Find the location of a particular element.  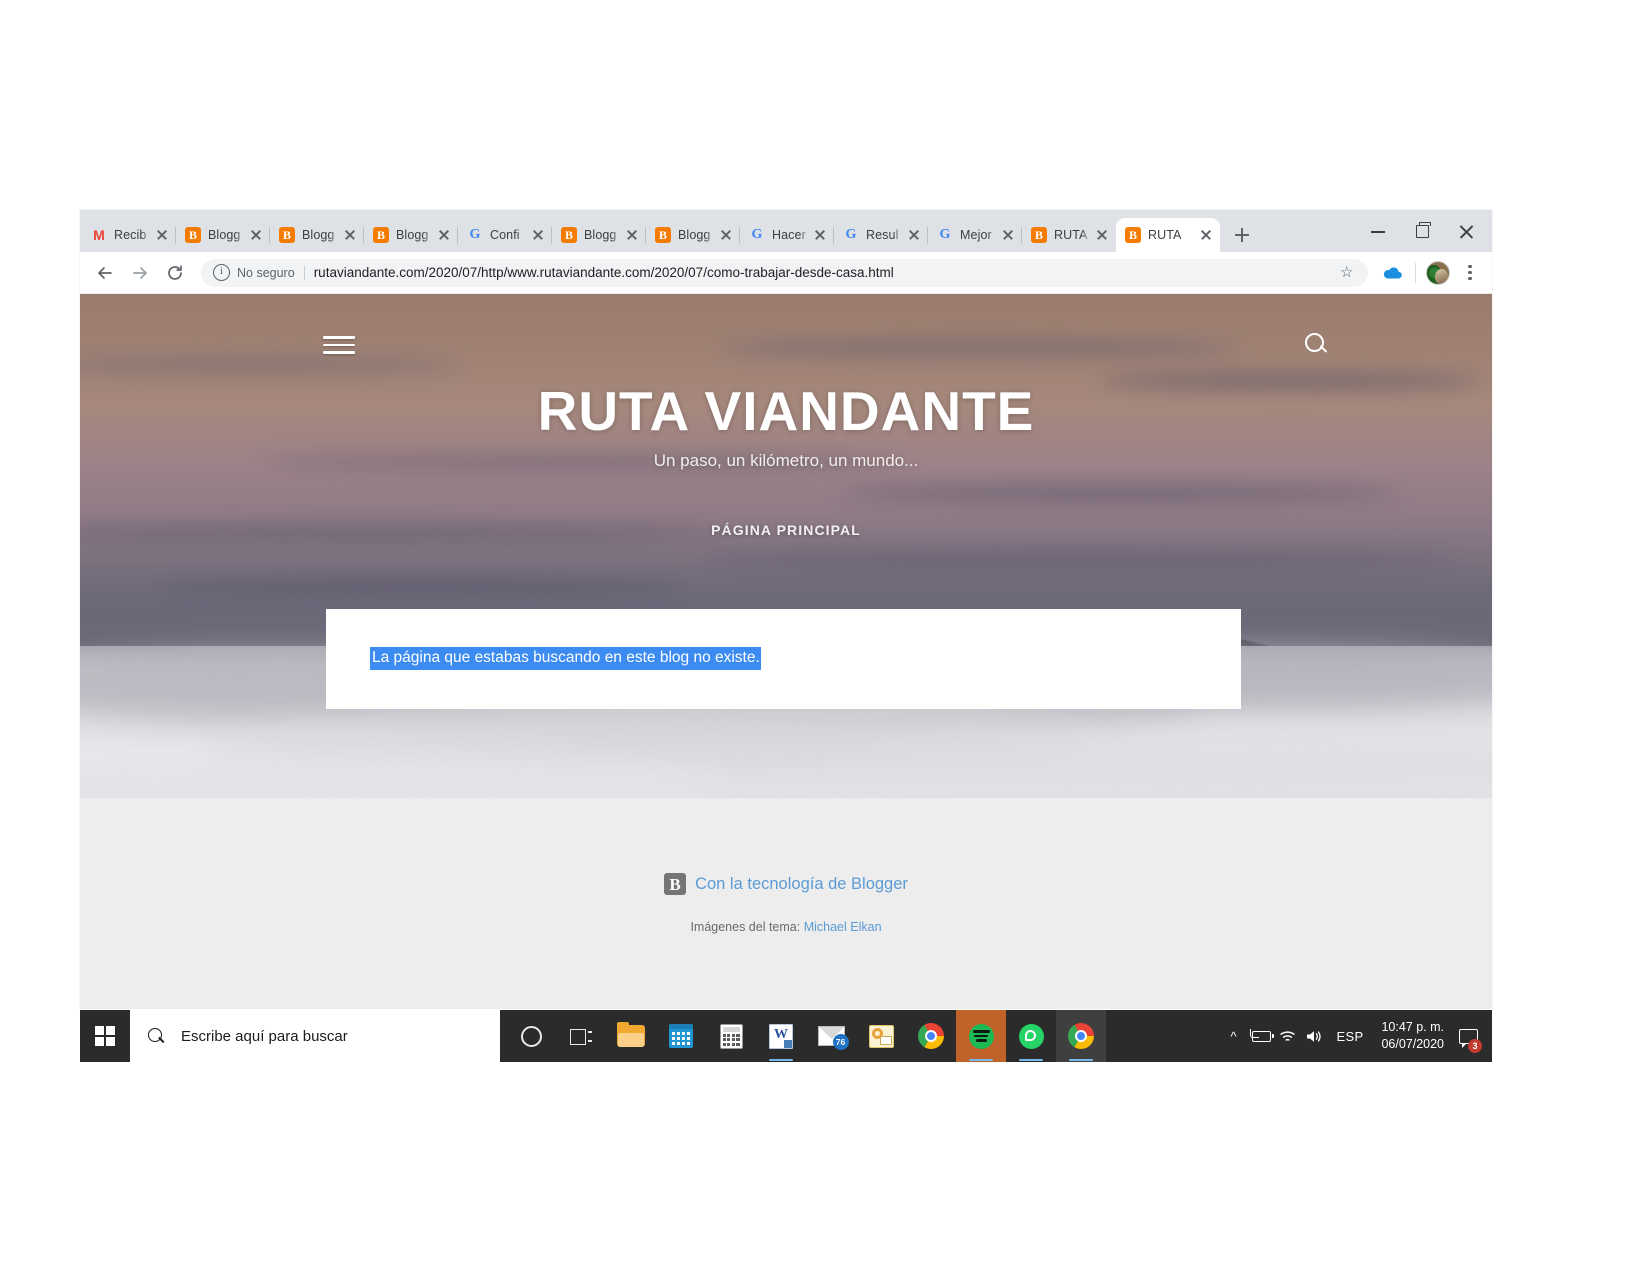

chrome-button is located at coordinates (931, 1036).